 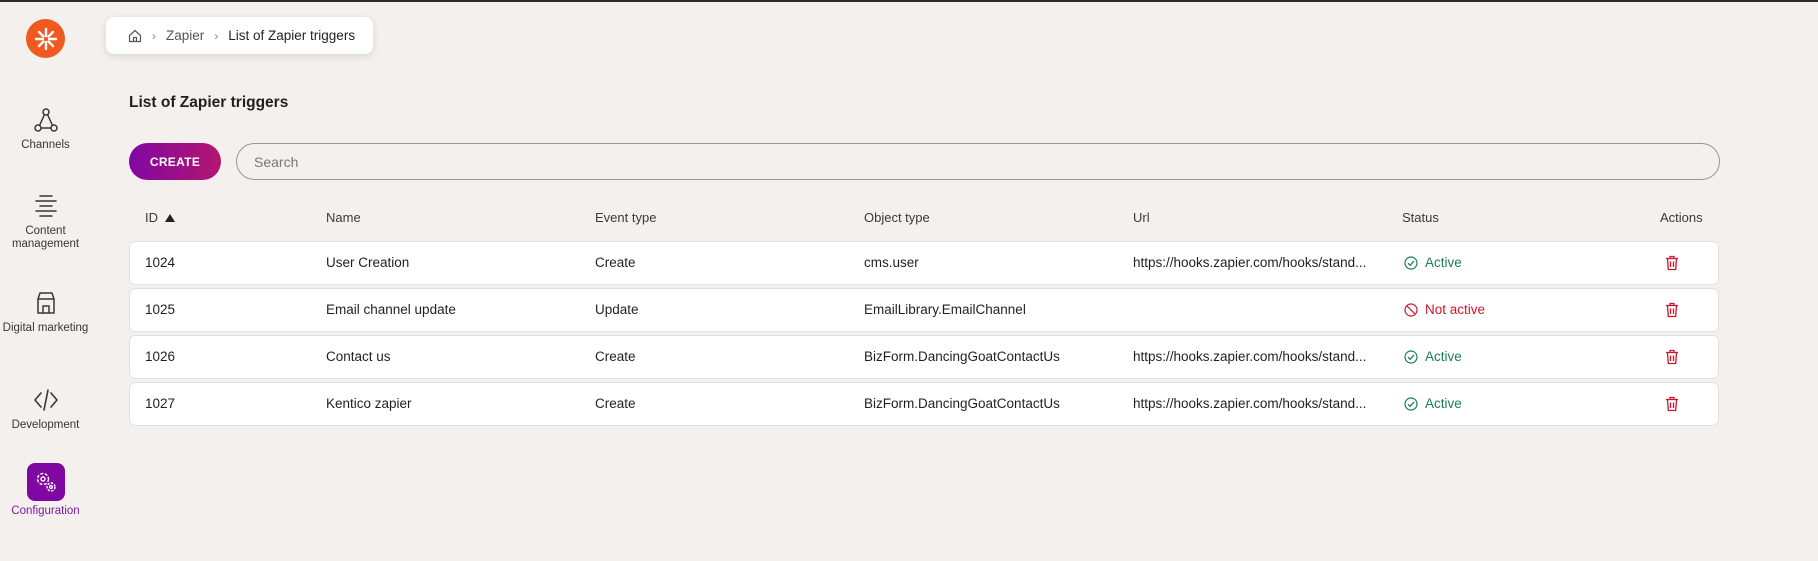 I want to click on column-header-id: ID, so click(x=160, y=217).